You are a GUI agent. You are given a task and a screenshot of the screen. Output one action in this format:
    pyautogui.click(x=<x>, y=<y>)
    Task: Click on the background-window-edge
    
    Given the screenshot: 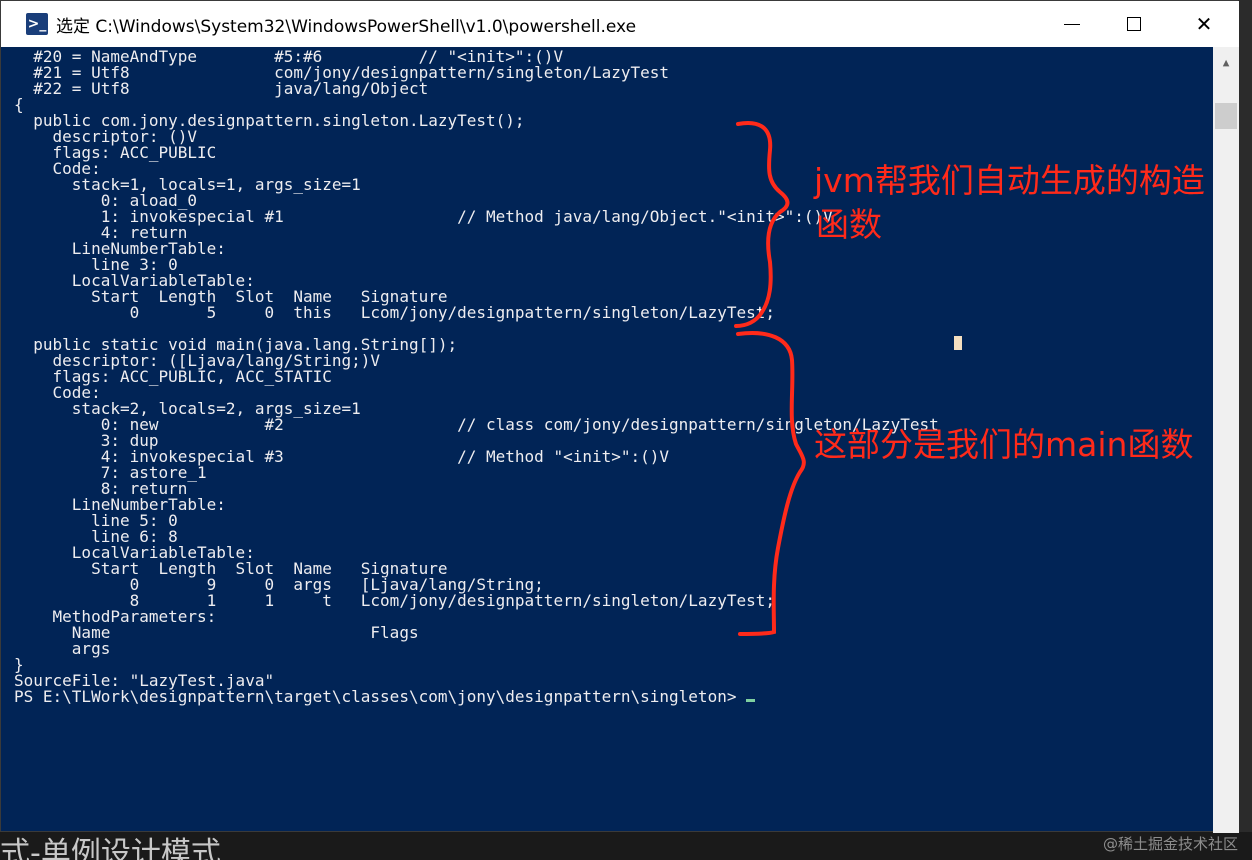 What is the action you would take?
    pyautogui.click(x=1245, y=430)
    